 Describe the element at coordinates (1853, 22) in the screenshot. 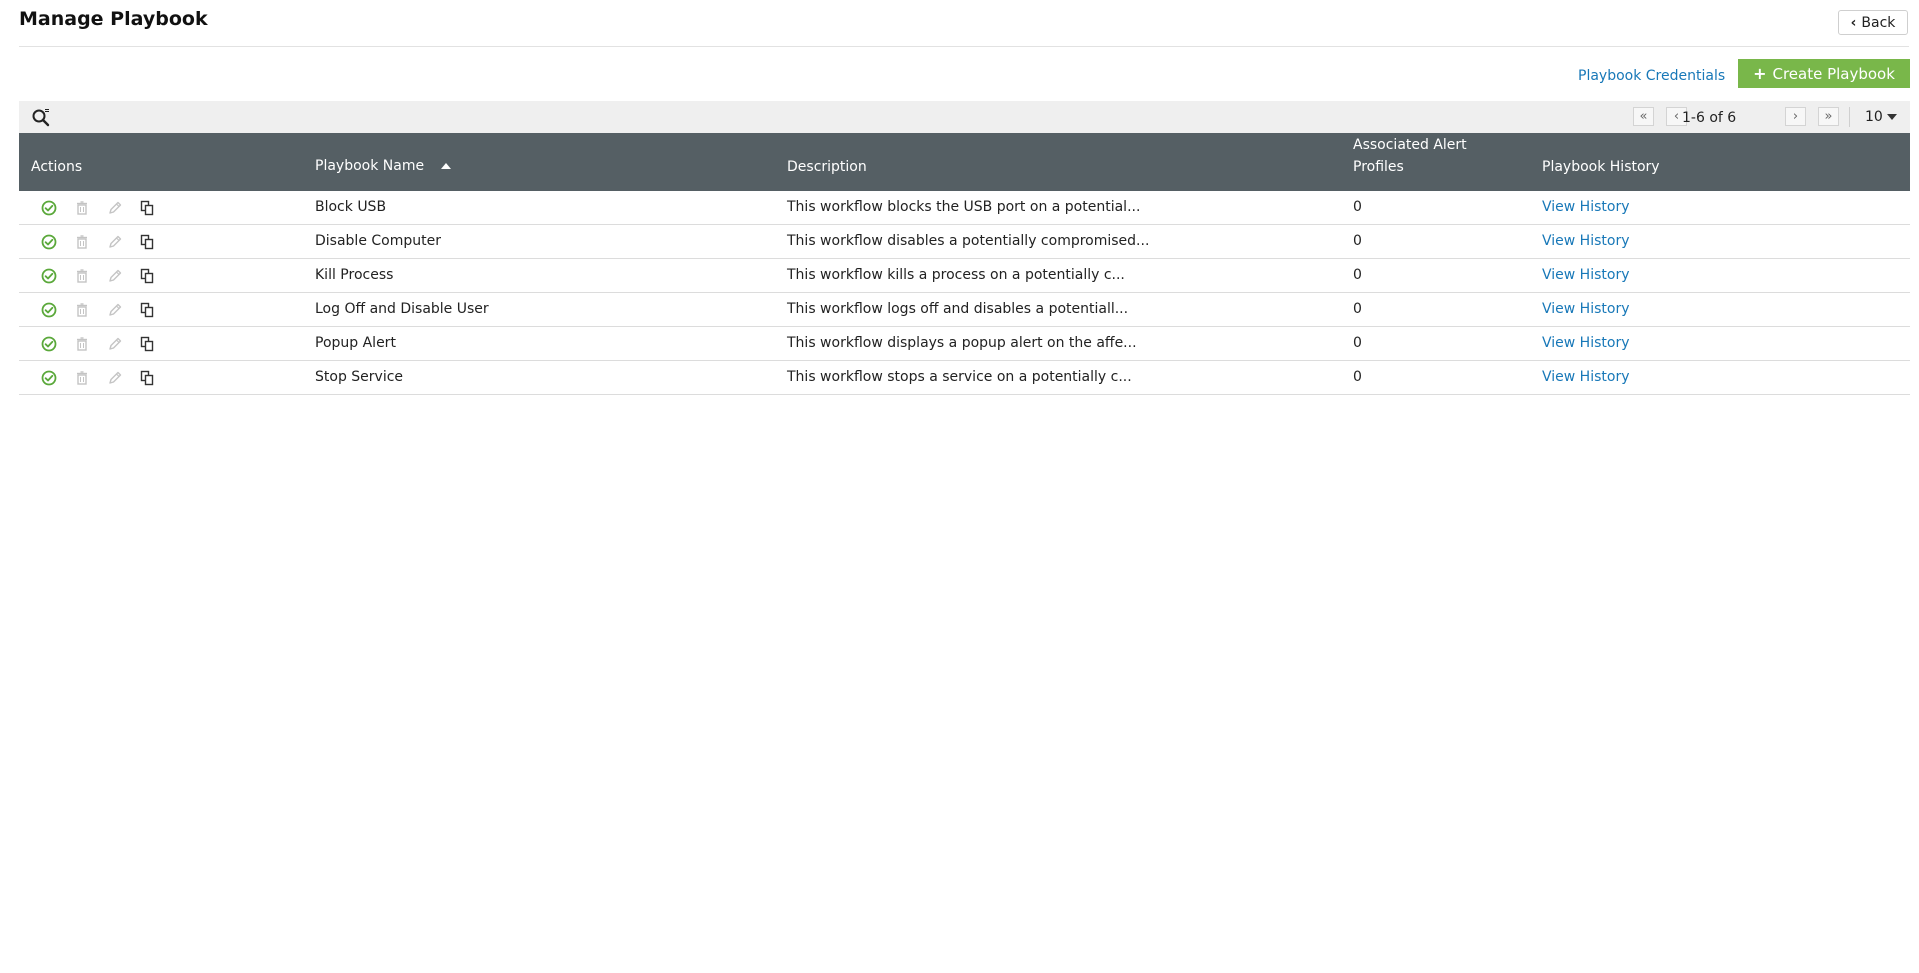

I see `chevron-left-icon: ‹` at that location.